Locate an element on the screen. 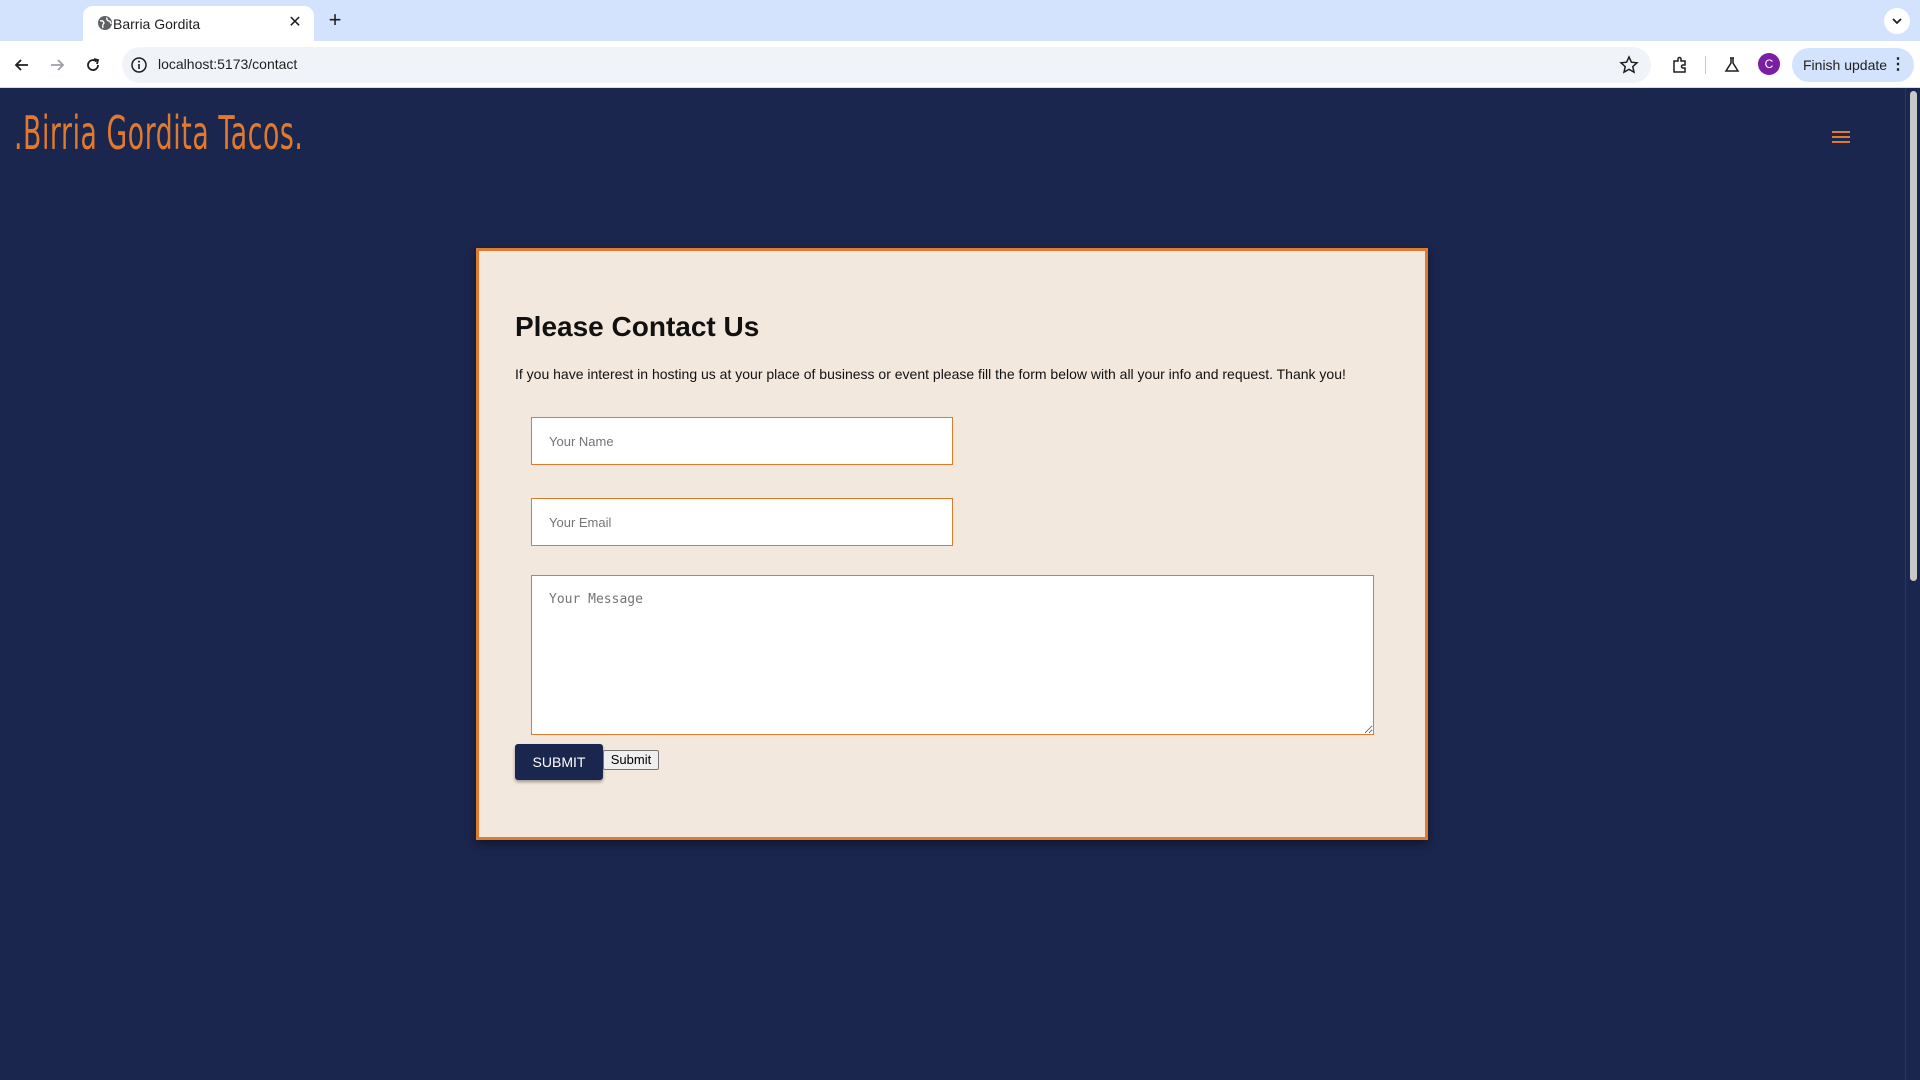  submit-button-default: Submit is located at coordinates (631, 760).